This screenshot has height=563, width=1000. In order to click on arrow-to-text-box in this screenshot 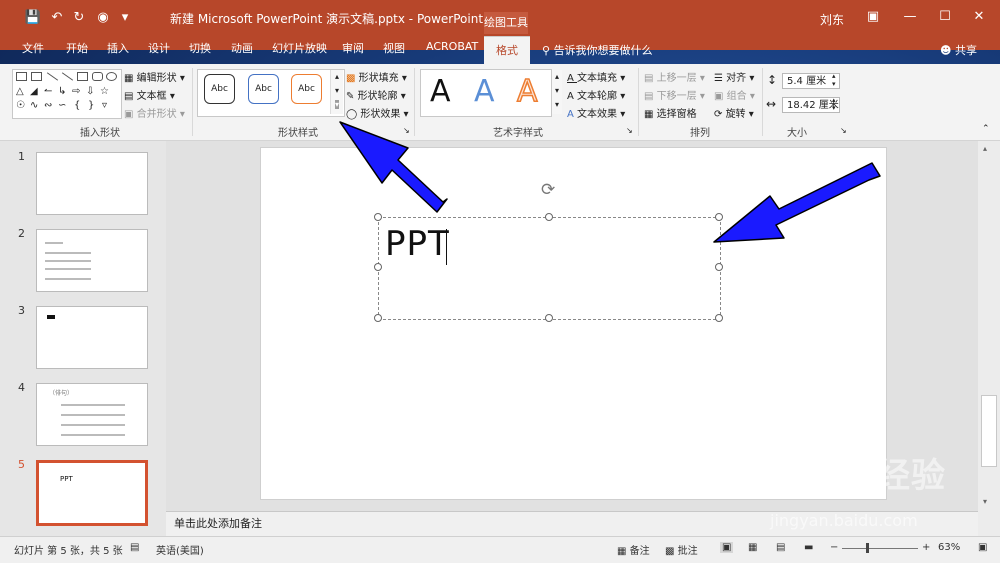, I will do `click(797, 202)`.